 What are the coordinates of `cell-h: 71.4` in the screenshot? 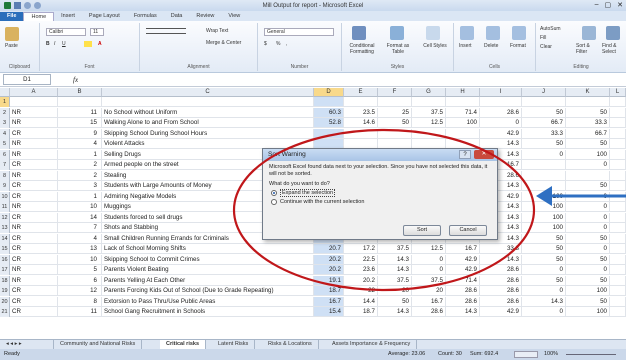 It's located at (463, 280).